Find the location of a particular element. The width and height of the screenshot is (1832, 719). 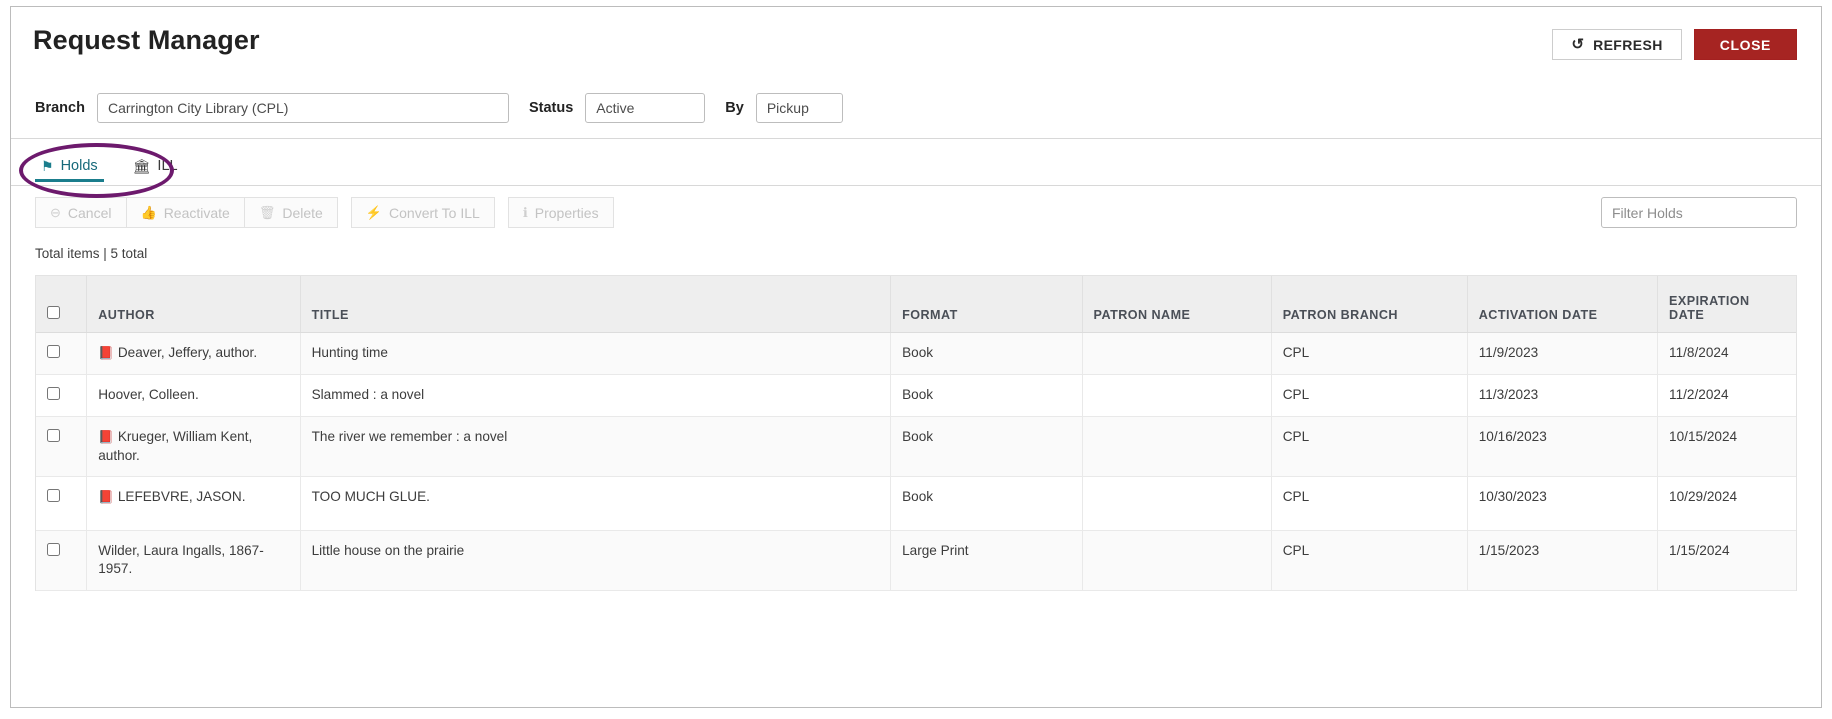

branch-select: Carrington City Library (CPL) is located at coordinates (302, 107).